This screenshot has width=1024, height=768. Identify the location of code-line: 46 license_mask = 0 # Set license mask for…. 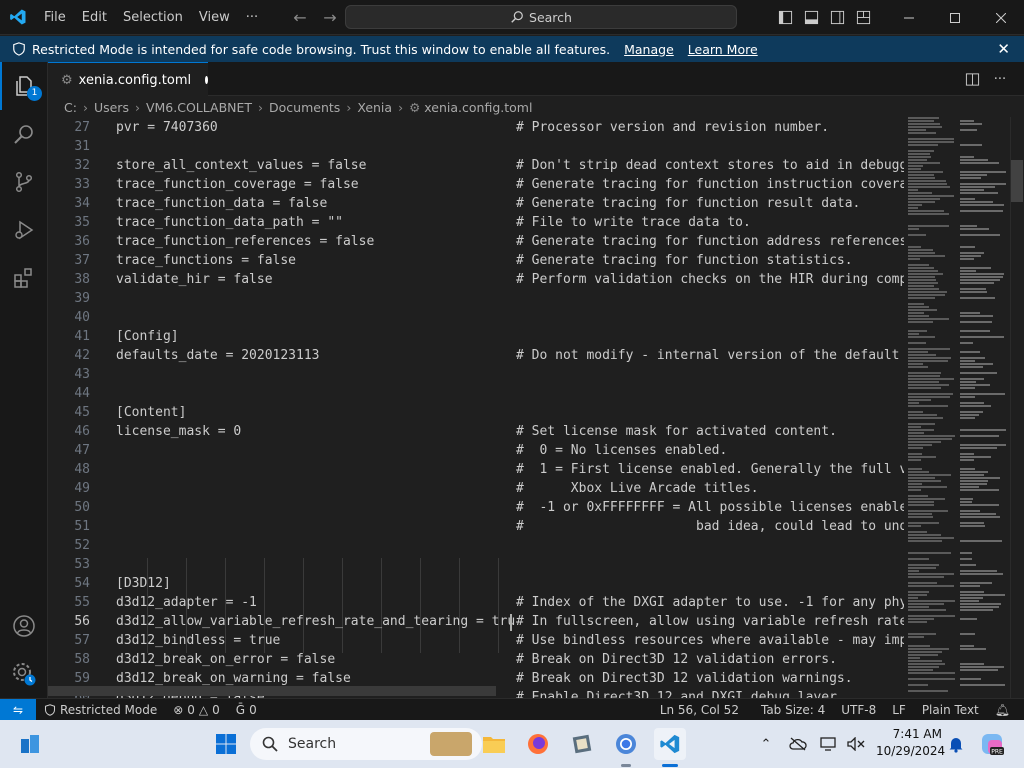
(476, 431).